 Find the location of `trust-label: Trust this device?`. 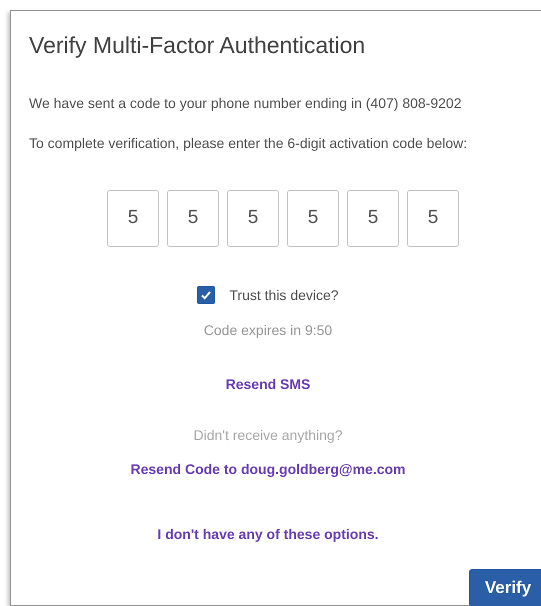

trust-label: Trust this device? is located at coordinates (284, 295).